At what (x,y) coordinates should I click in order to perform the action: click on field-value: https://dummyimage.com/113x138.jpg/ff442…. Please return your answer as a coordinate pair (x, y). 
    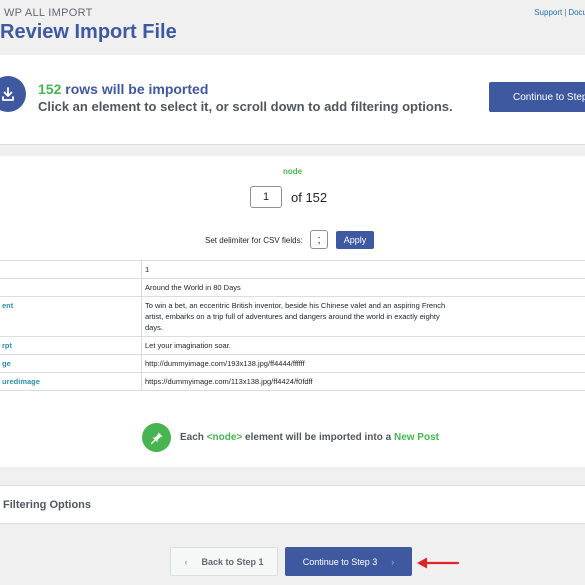
    Looking at the image, I should click on (363, 381).